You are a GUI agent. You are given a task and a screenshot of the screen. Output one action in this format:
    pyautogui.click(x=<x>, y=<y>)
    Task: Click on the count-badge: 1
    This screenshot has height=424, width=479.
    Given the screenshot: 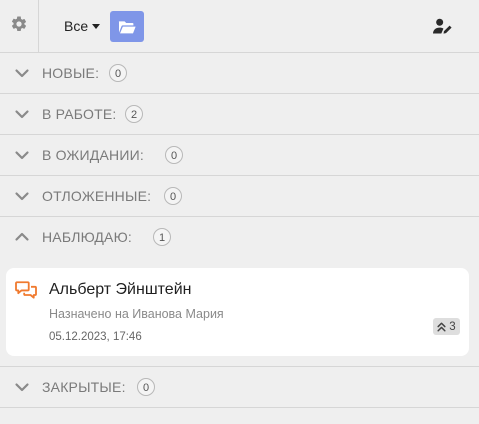 What is the action you would take?
    pyautogui.click(x=162, y=237)
    